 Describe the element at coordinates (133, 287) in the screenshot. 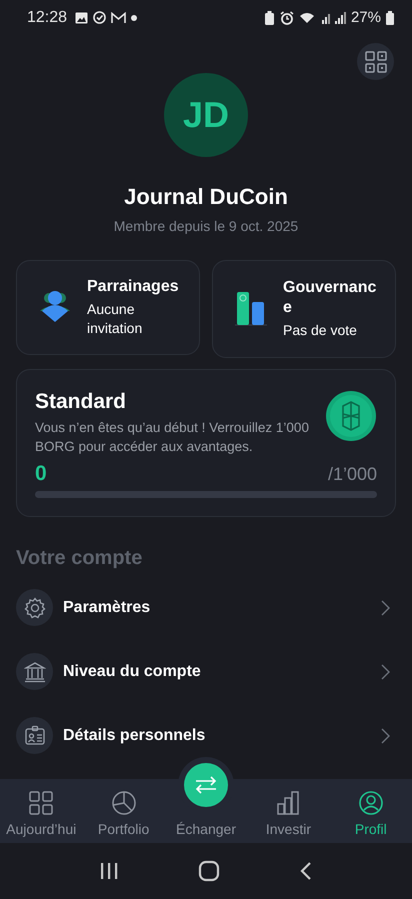

I see `card-title: Parrainages` at that location.